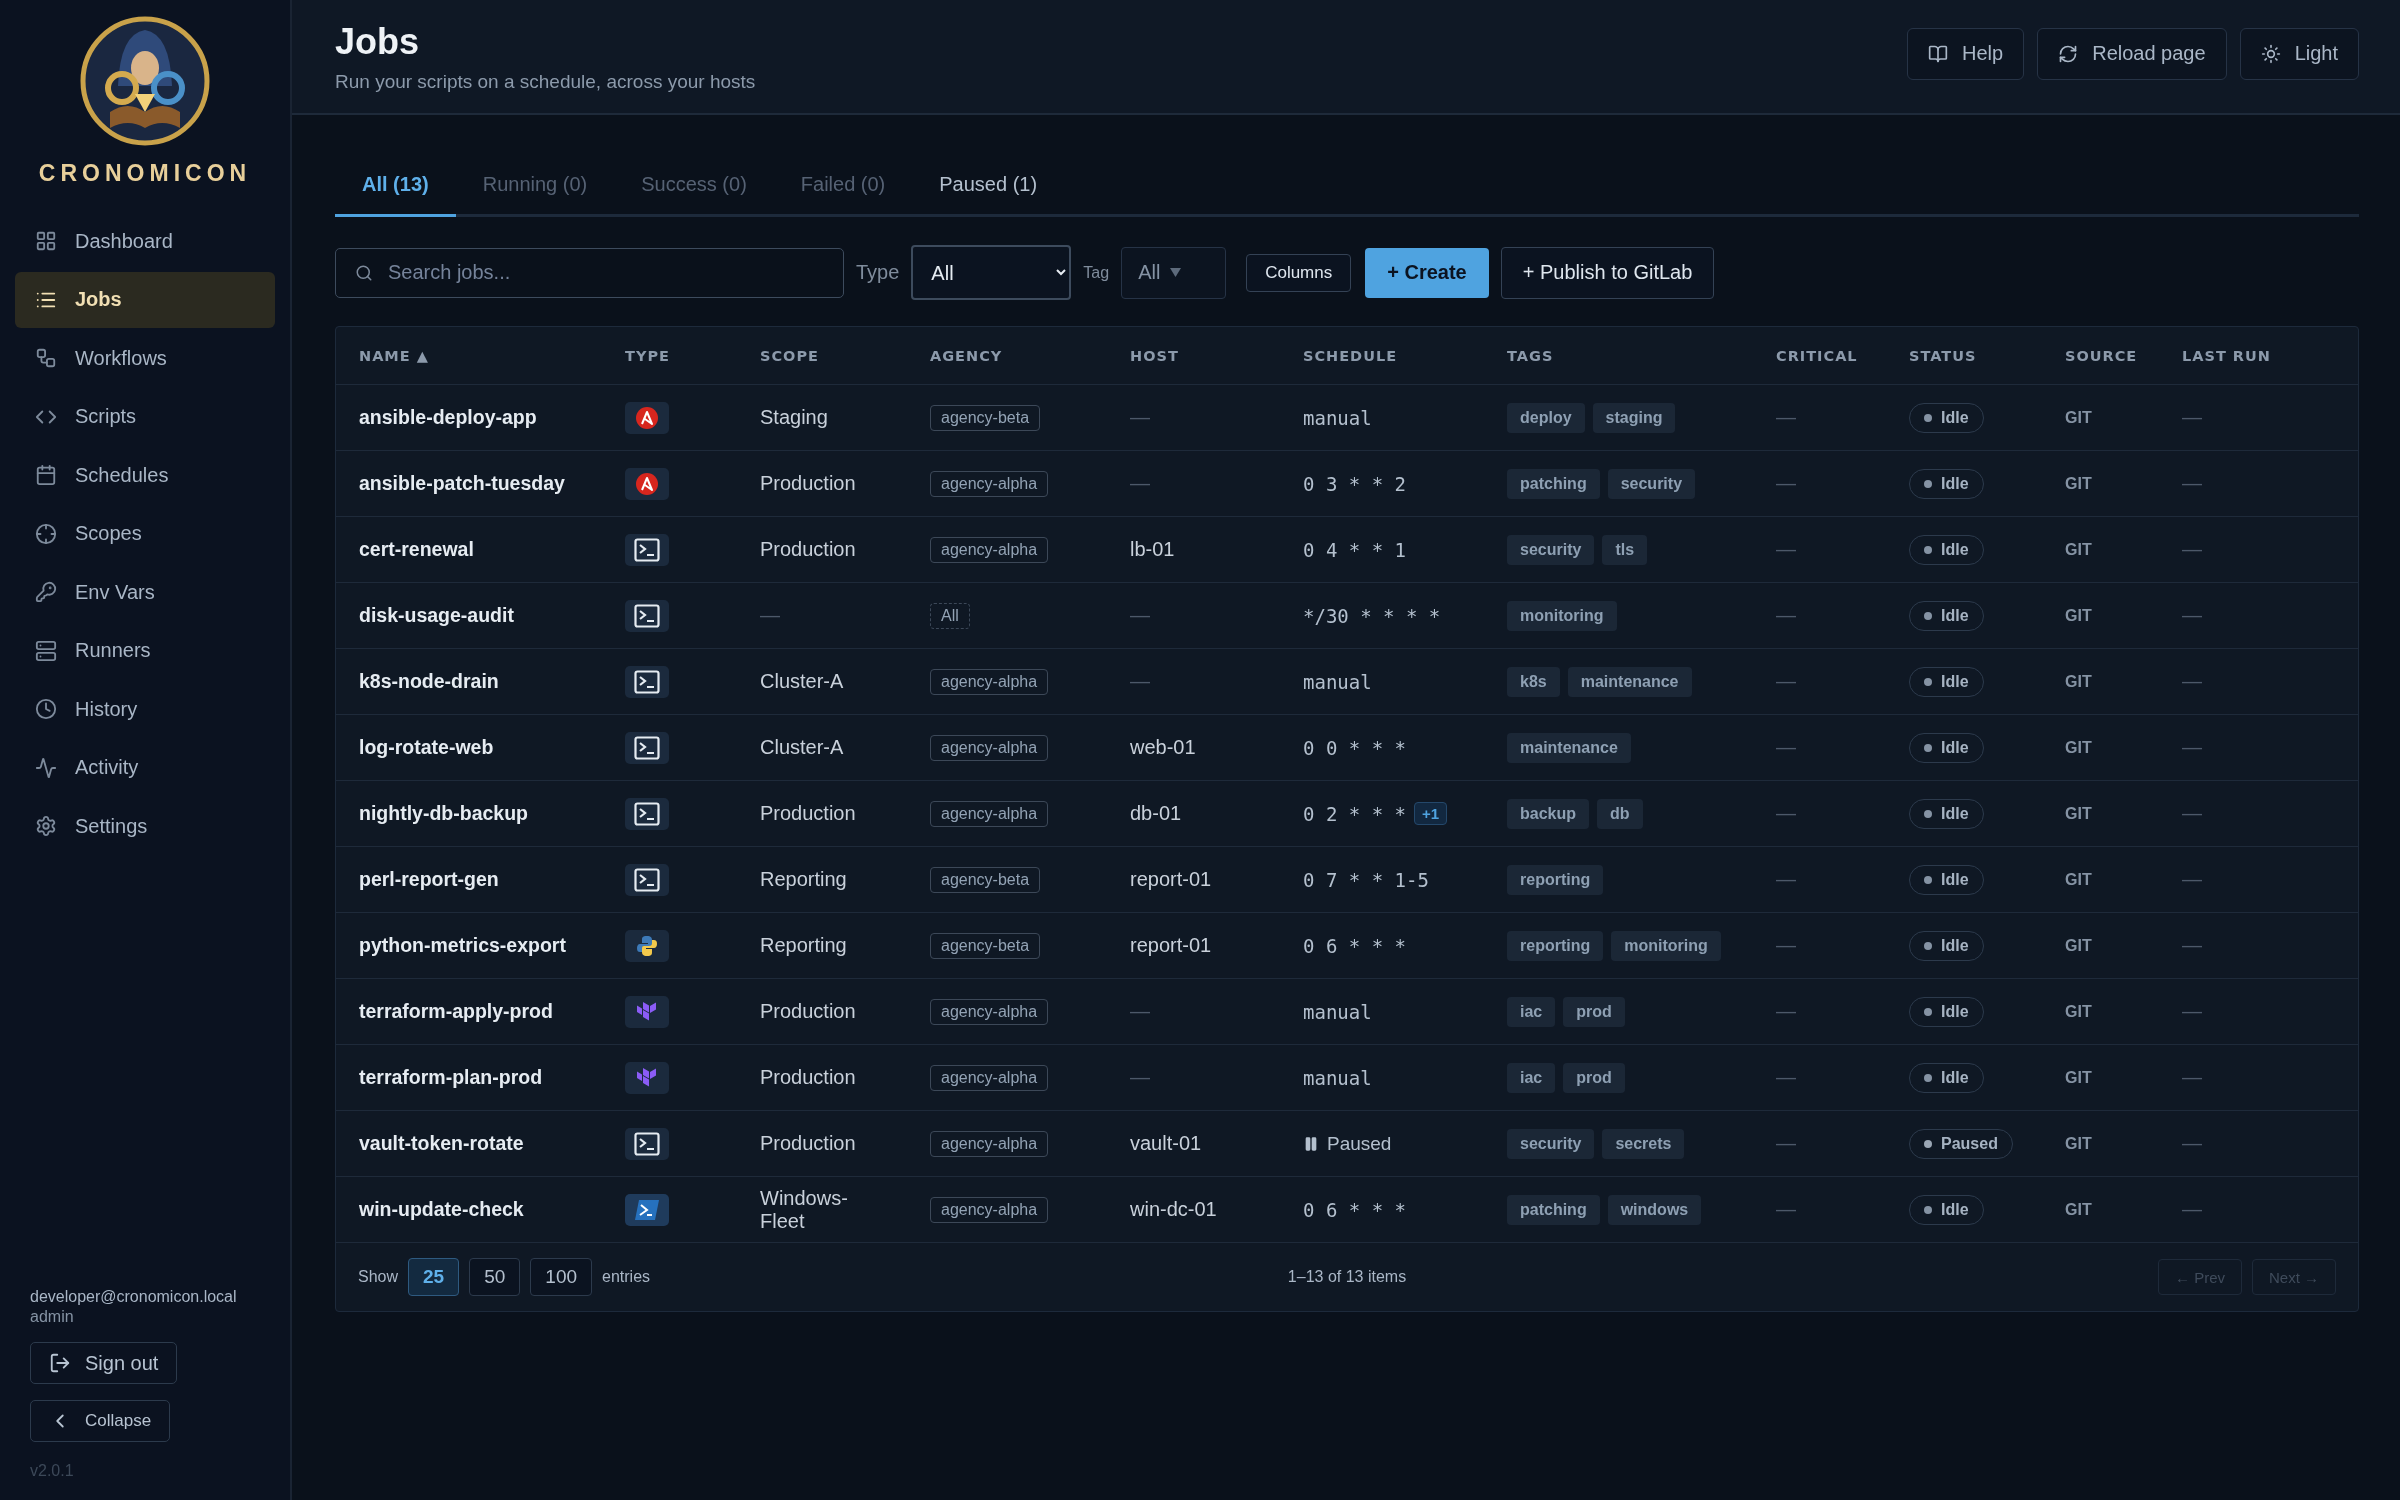 Image resolution: width=2400 pixels, height=1500 pixels. What do you see at coordinates (561, 1277) in the screenshot?
I see `page-size-option: 100` at bounding box center [561, 1277].